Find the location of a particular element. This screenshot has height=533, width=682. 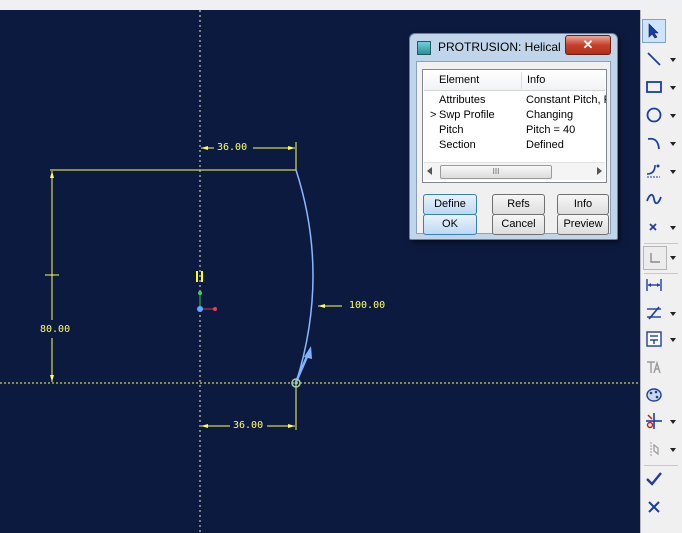

element-info: Defined is located at coordinates (545, 145).